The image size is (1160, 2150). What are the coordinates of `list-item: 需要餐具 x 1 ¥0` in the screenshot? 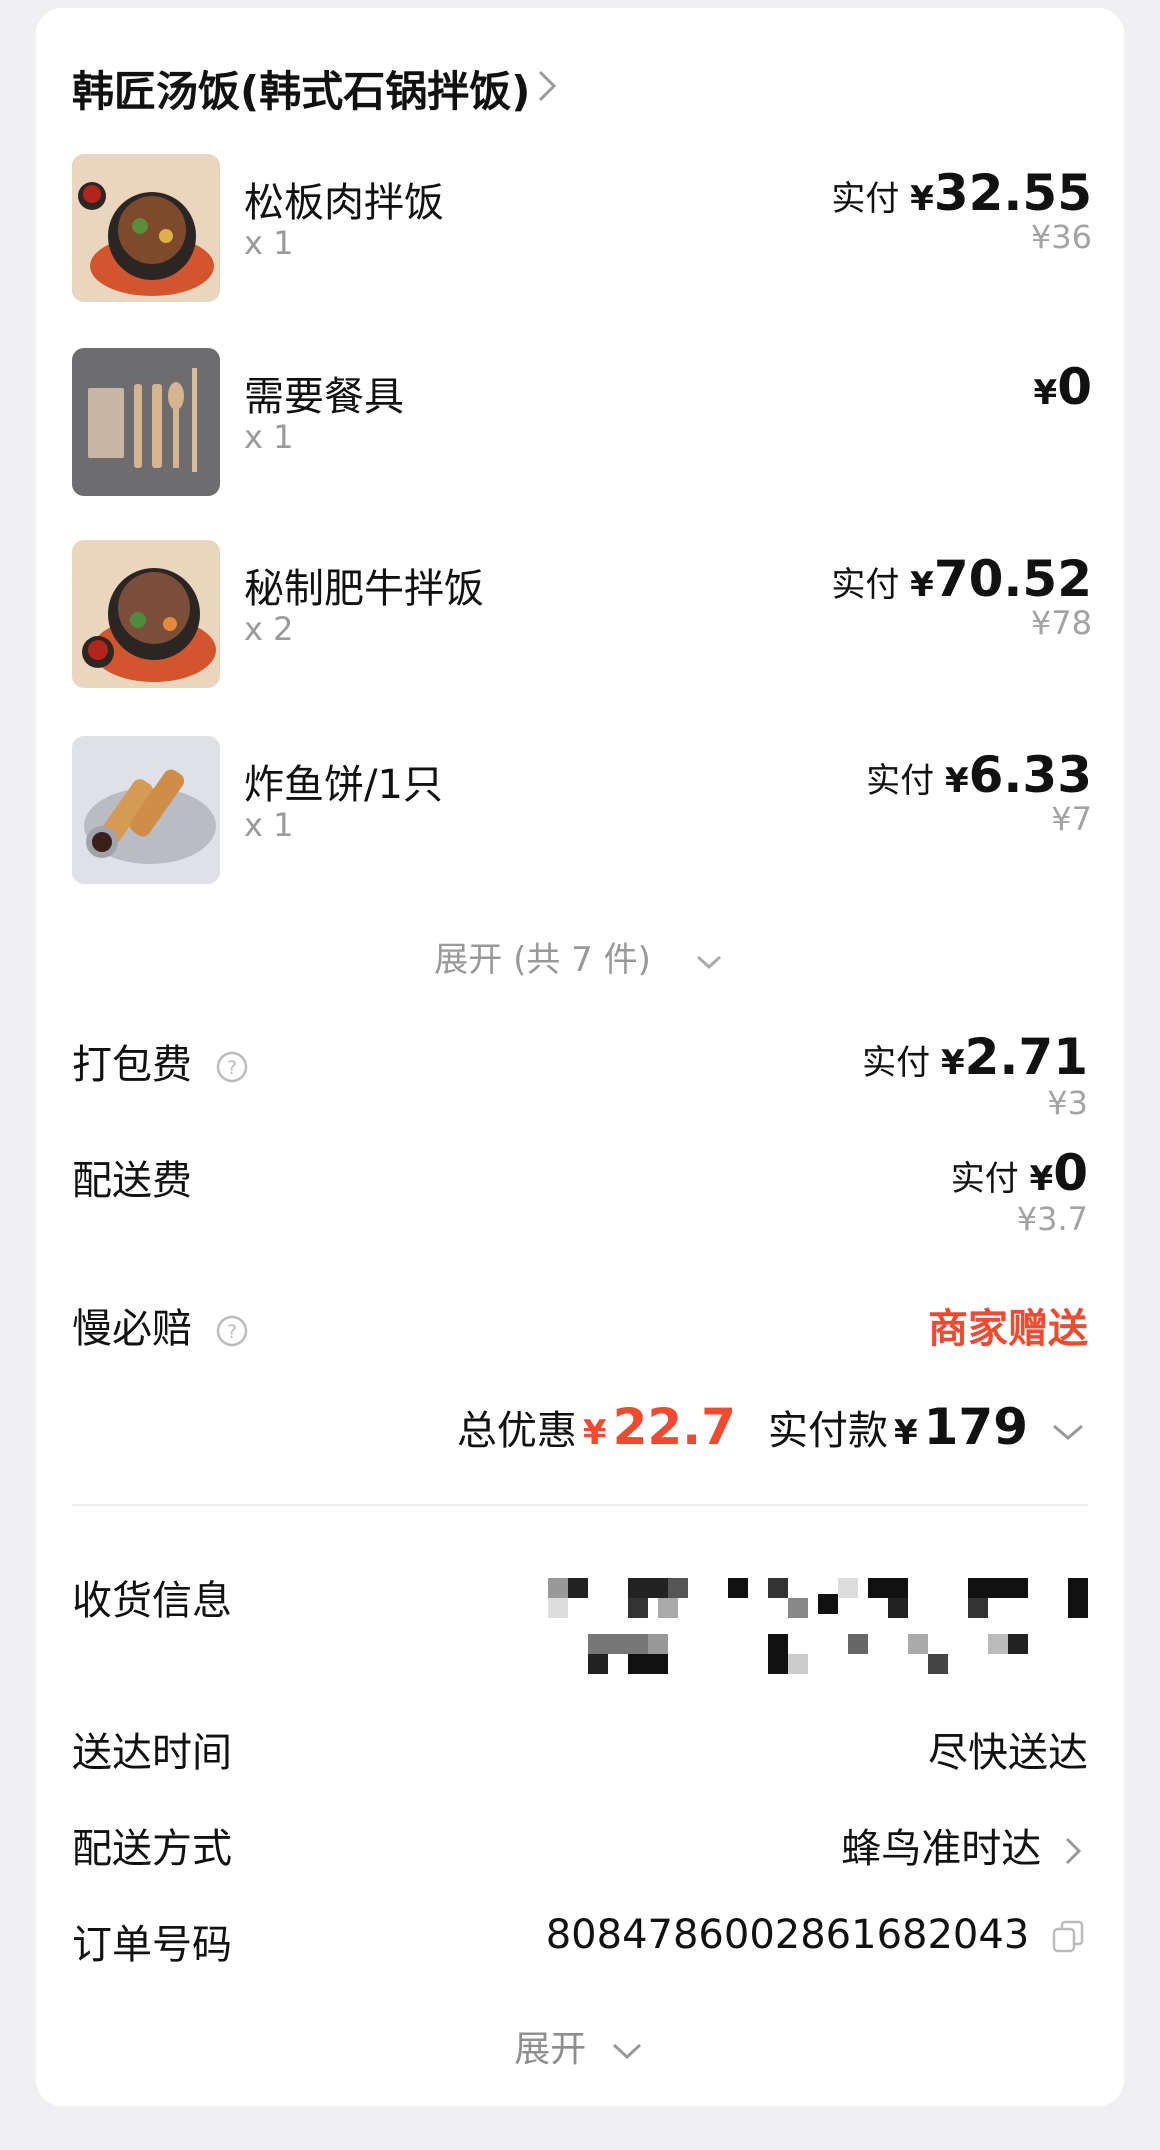 It's located at (582, 423).